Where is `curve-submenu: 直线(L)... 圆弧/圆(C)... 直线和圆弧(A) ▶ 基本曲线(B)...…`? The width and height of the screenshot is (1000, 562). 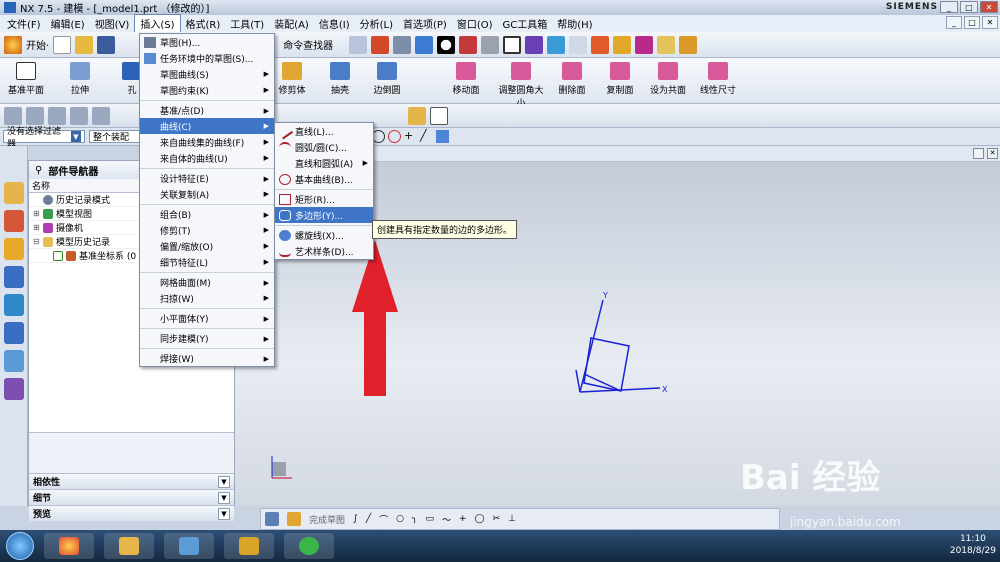 curve-submenu: 直线(L)... 圆弧/圆(C)... 直线和圆弧(A) ▶ 基本曲线(B)...… is located at coordinates (324, 191).